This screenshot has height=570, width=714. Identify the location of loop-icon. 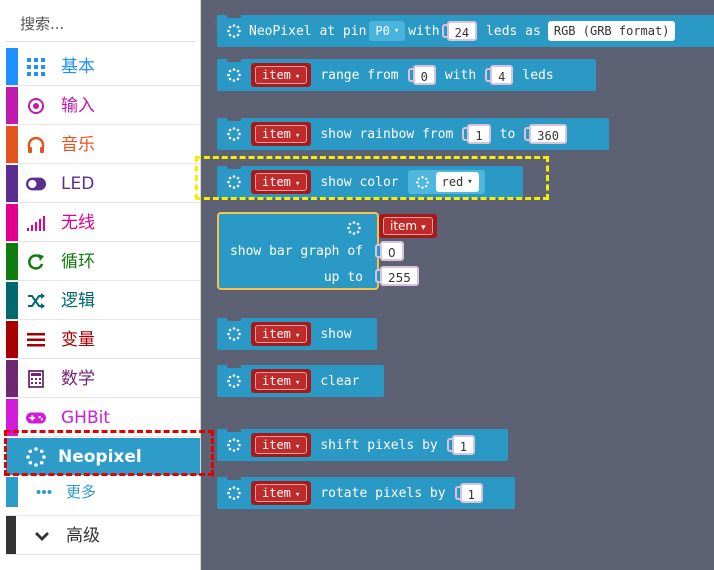
(36, 262).